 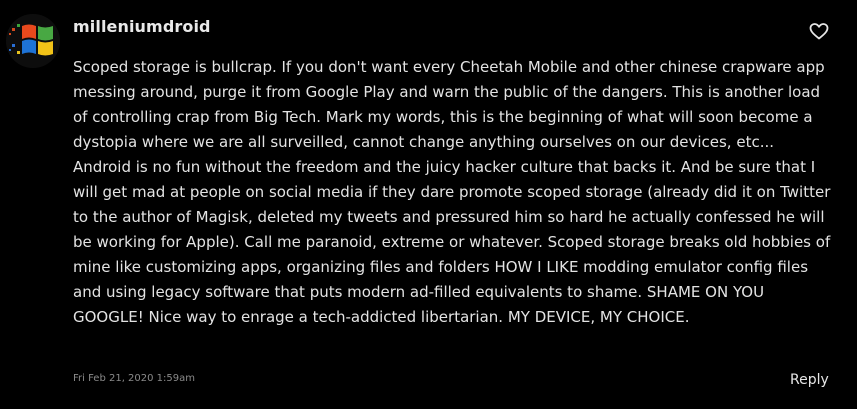 I want to click on avatar, so click(x=33, y=41).